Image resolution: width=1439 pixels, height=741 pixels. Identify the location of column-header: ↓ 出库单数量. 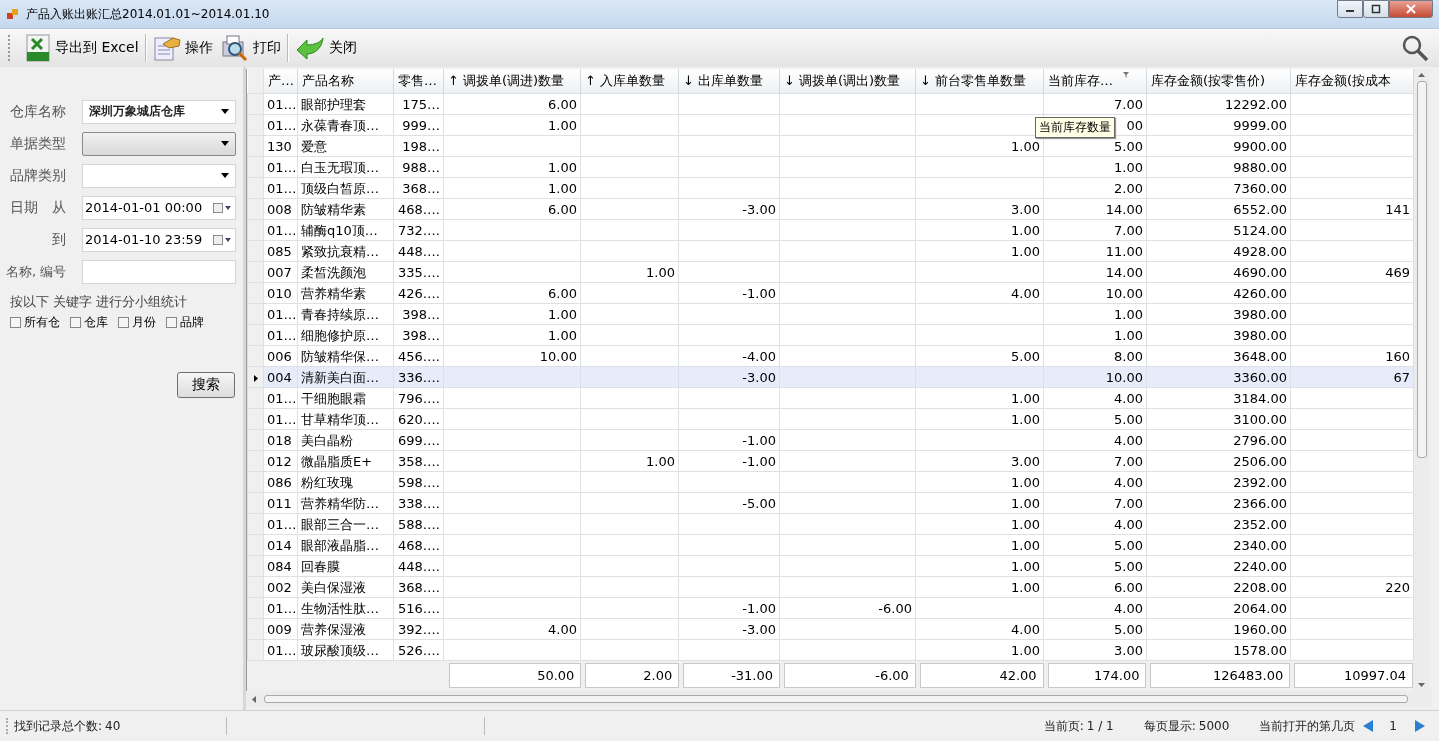
(729, 81).